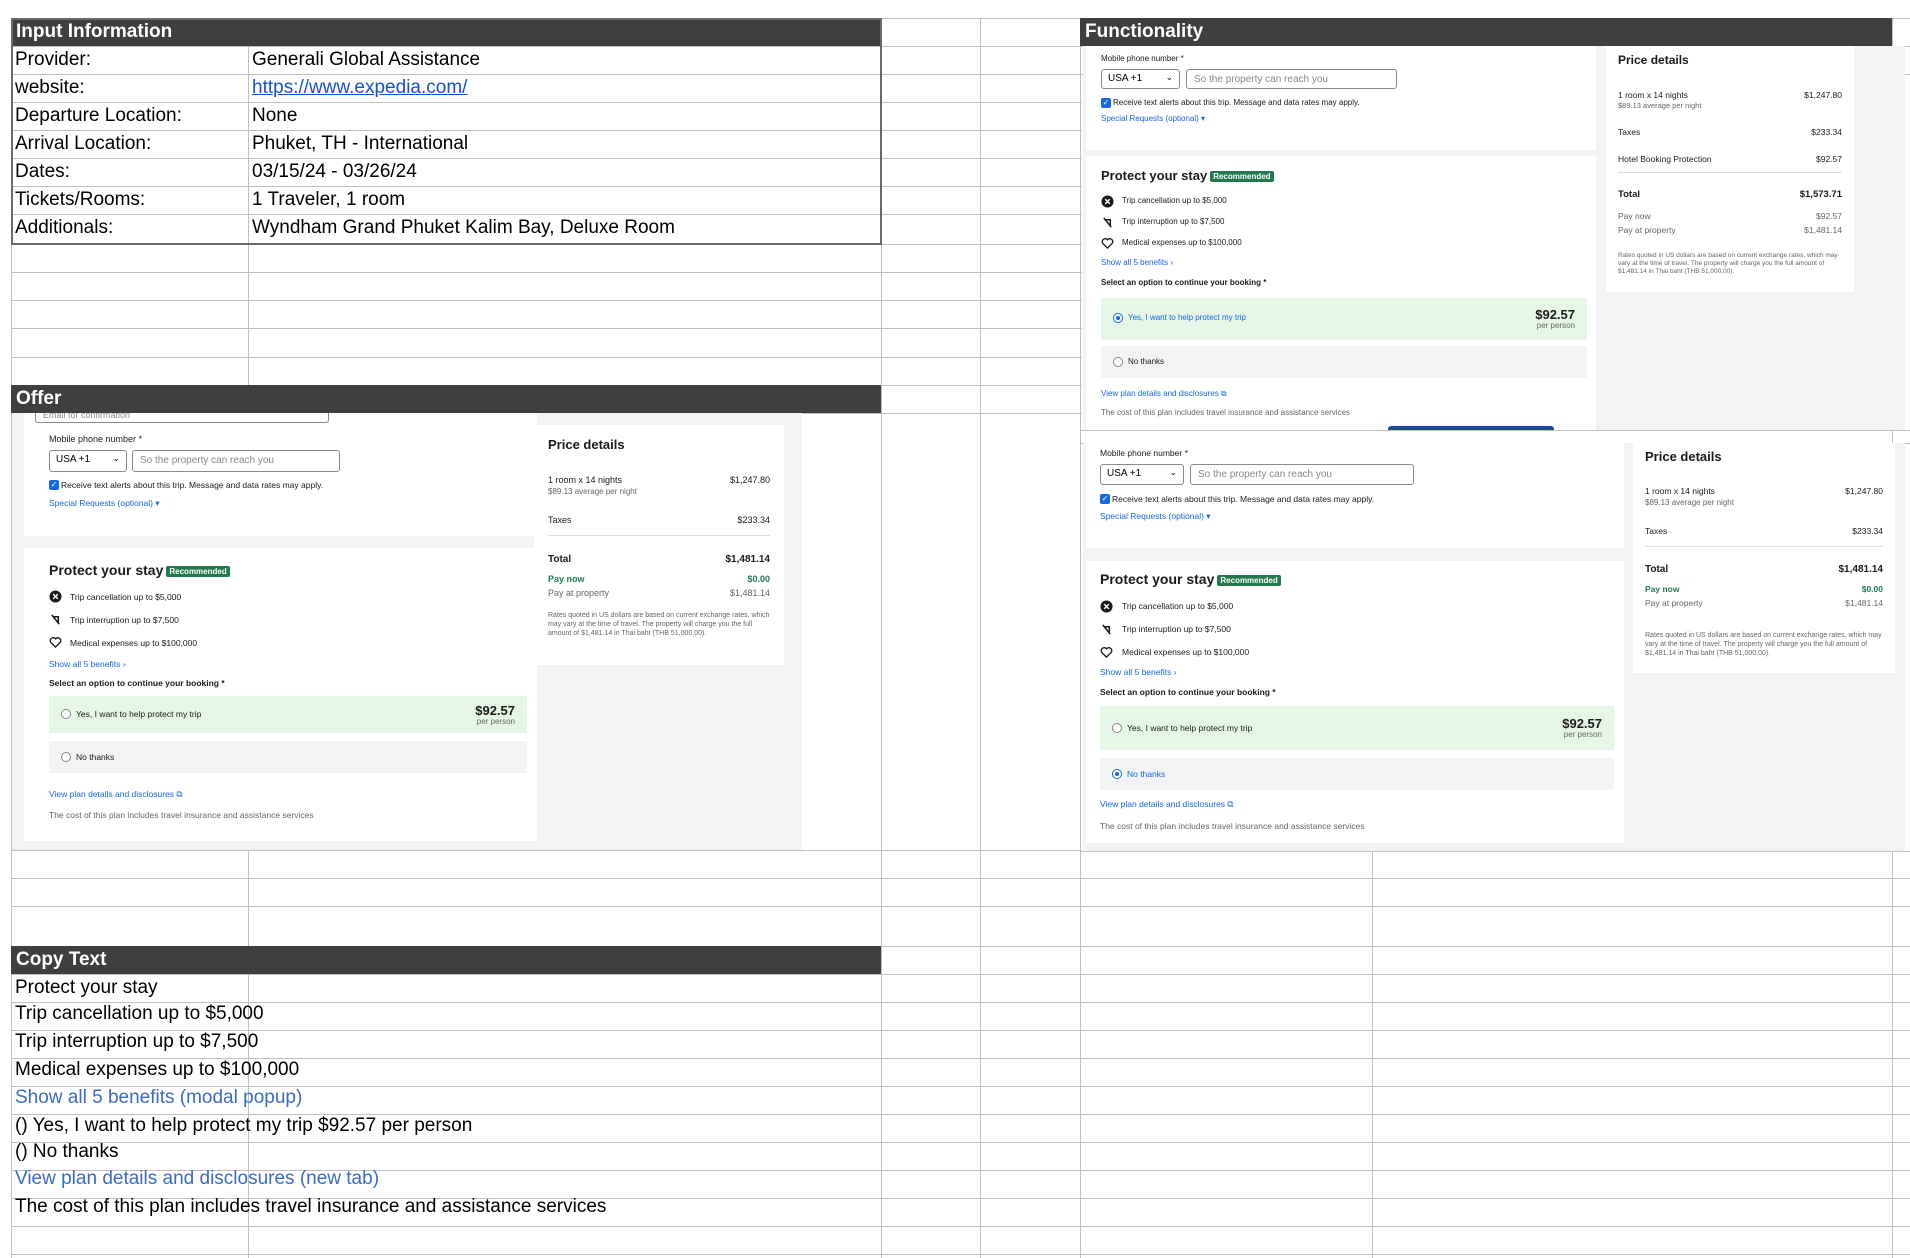 The image size is (1910, 1258). Describe the element at coordinates (1829, 159) in the screenshot. I see `protection-price: $92.57` at that location.